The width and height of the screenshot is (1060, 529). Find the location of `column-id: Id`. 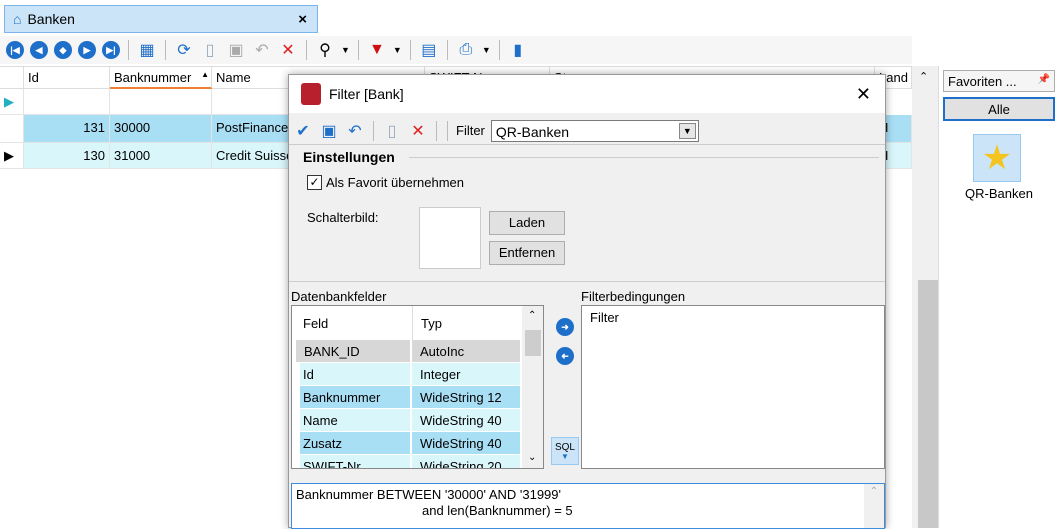

column-id: Id is located at coordinates (67, 78).